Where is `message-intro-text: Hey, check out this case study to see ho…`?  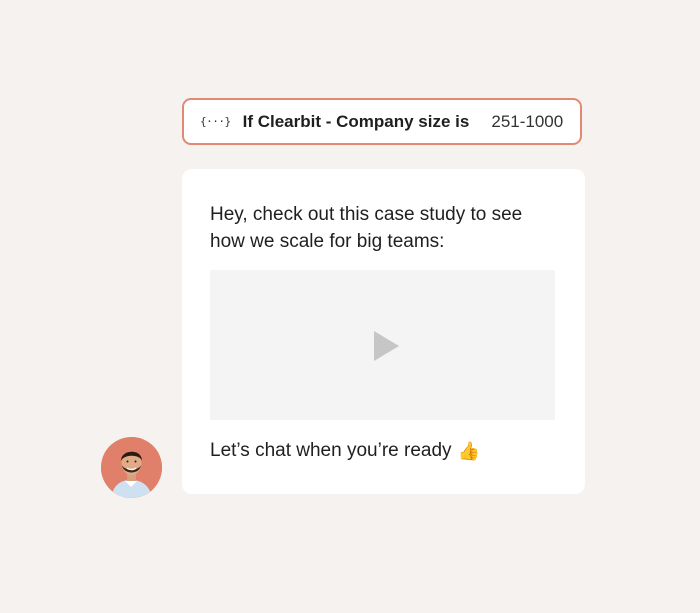 message-intro-text: Hey, check out this case study to see ho… is located at coordinates (366, 228).